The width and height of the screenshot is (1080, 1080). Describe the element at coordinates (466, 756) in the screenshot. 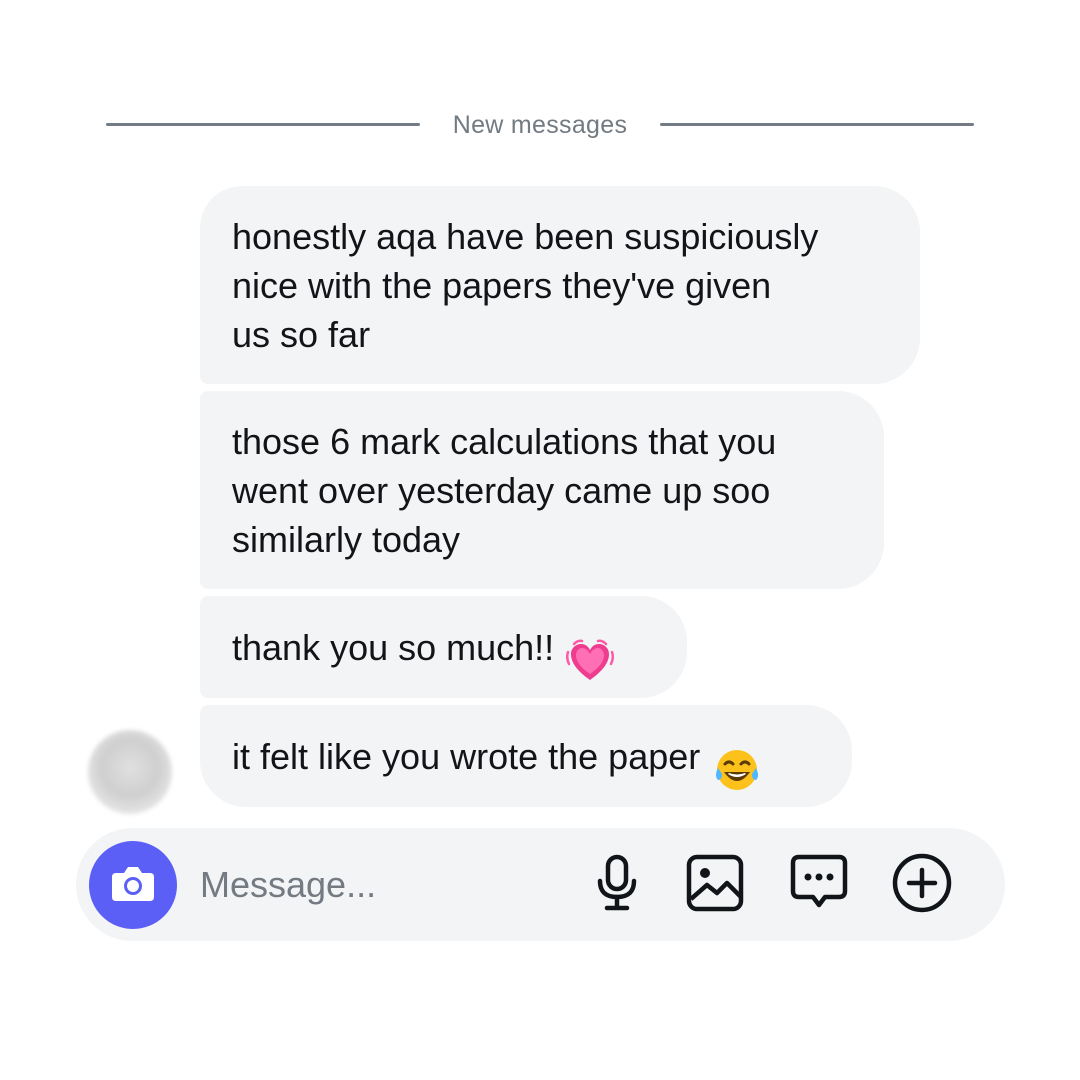

I see `message-text: it felt like you wrote the paper` at that location.